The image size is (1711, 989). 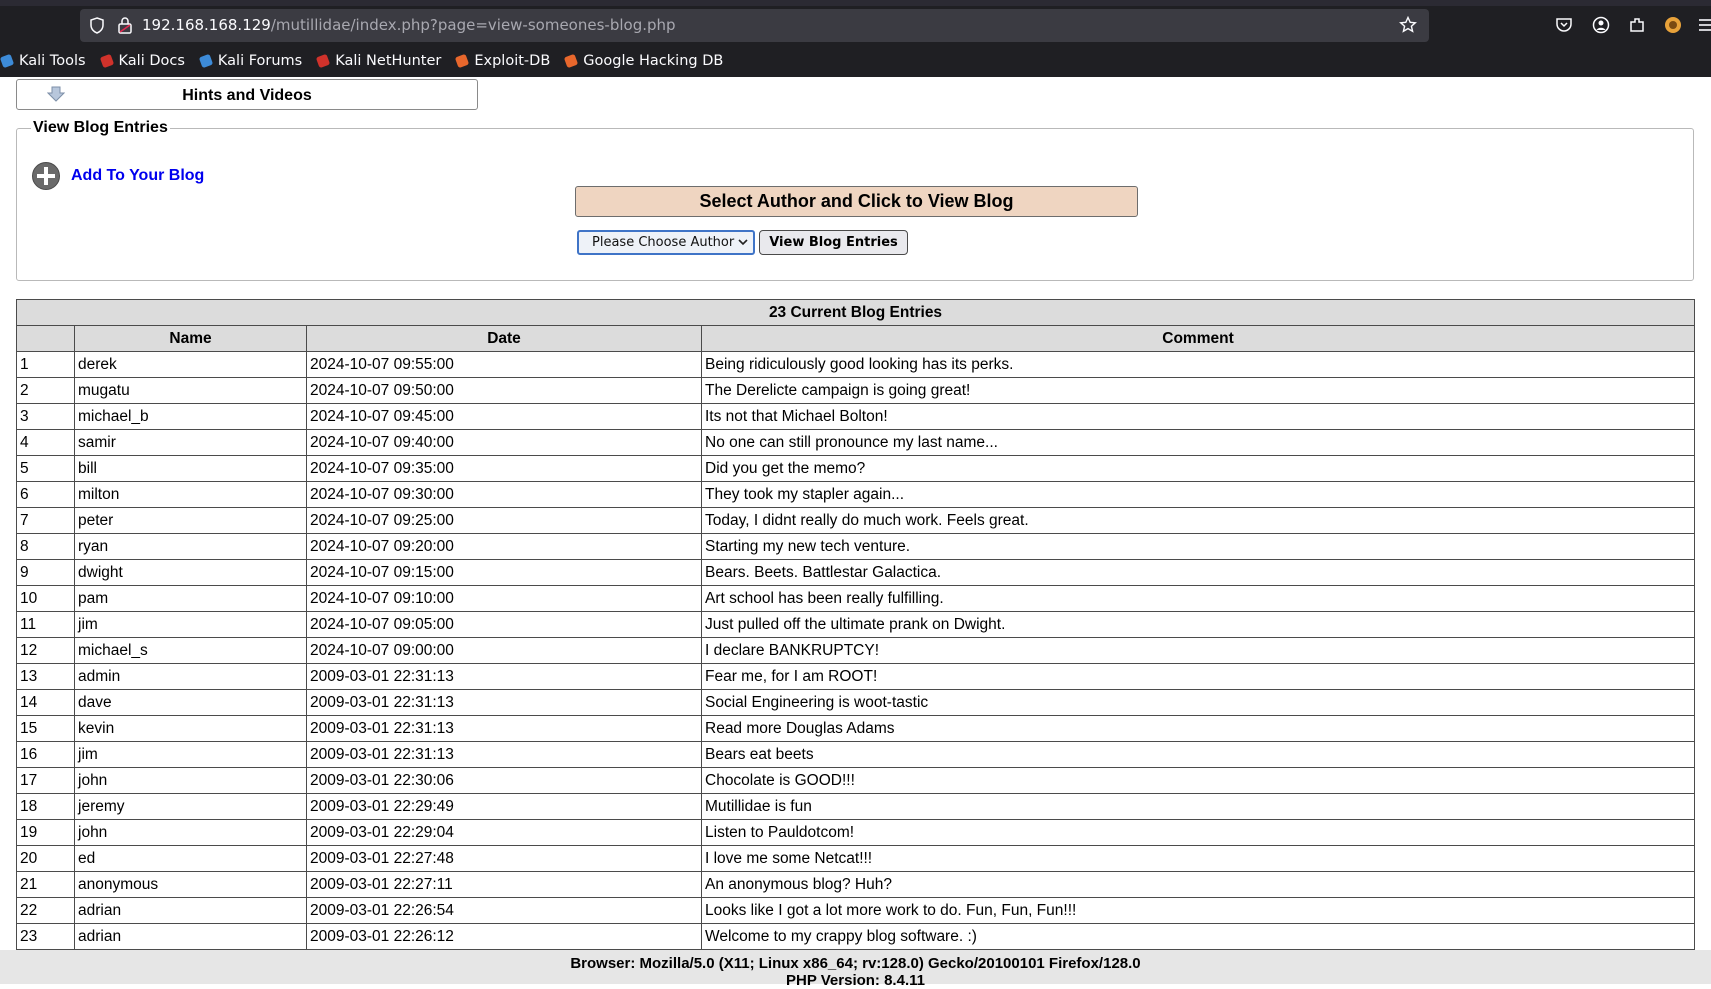 What do you see at coordinates (190, 884) in the screenshot?
I see `row-name-cell: anonymous` at bounding box center [190, 884].